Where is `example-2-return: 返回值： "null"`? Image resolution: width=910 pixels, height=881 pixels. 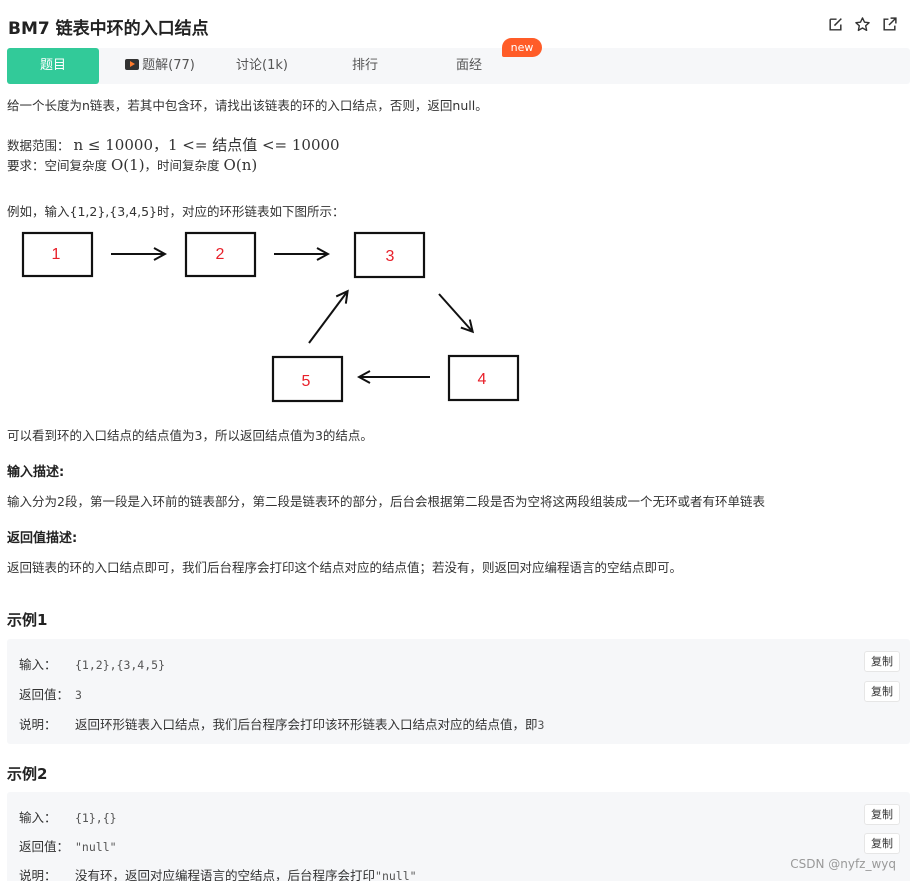 example-2-return: 返回值： "null" is located at coordinates (68, 846).